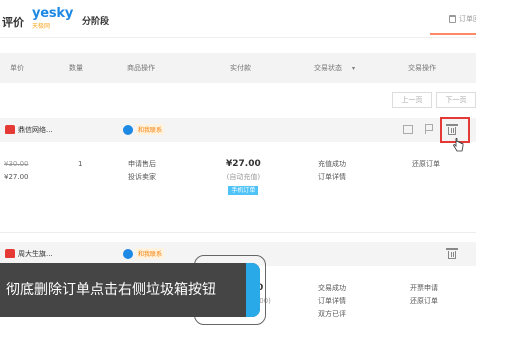 The height and width of the screenshot is (340, 512). Describe the element at coordinates (256, 20) in the screenshot. I see `top-bar: 评价 yesky 天极网 分阶段 订单回收站` at that location.